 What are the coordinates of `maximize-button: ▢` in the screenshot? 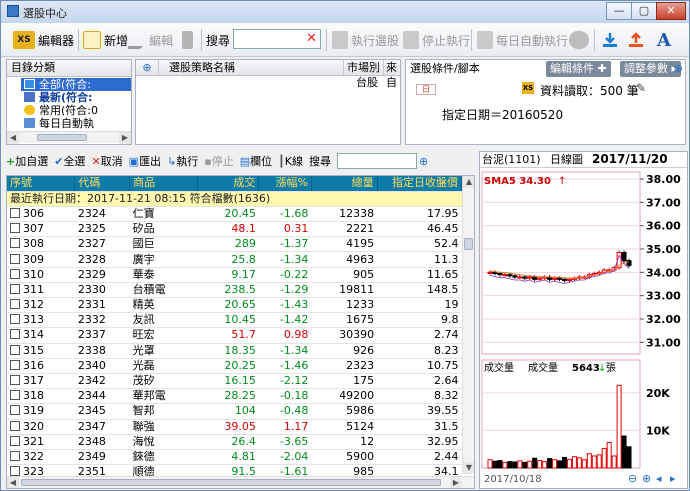 It's located at (644, 11).